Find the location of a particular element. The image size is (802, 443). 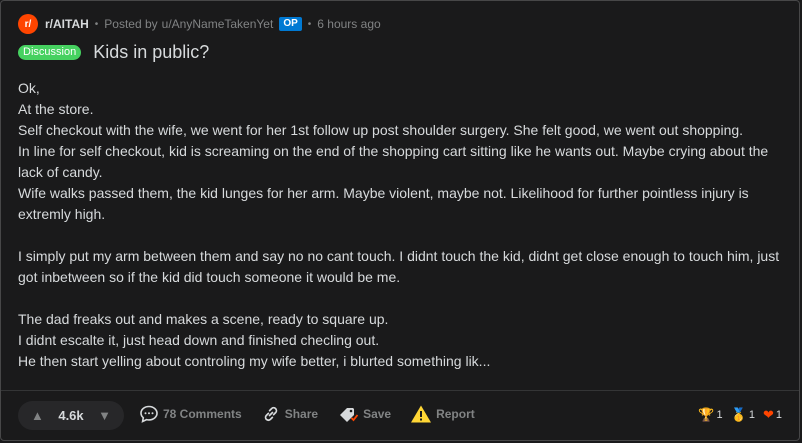

subreddit-link: r/AITAH is located at coordinates (67, 24).